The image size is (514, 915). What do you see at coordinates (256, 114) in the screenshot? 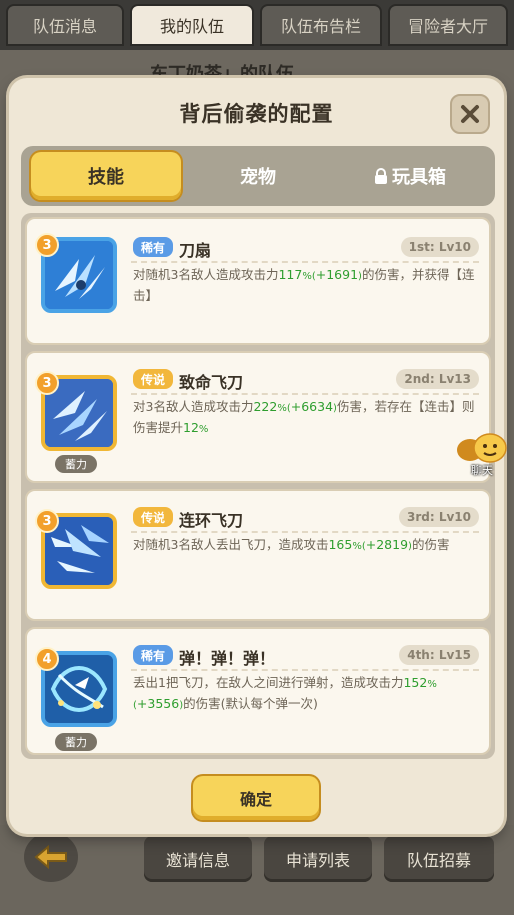
I see `dialog-title: 背后偷袭的配置` at bounding box center [256, 114].